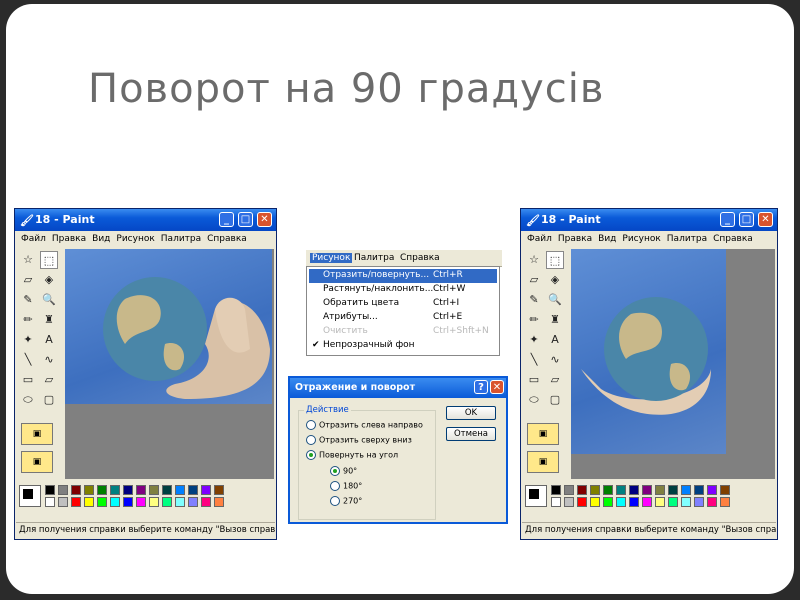 This screenshot has height=600, width=800. What do you see at coordinates (471, 413) in the screenshot?
I see `ok-button: OK` at bounding box center [471, 413].